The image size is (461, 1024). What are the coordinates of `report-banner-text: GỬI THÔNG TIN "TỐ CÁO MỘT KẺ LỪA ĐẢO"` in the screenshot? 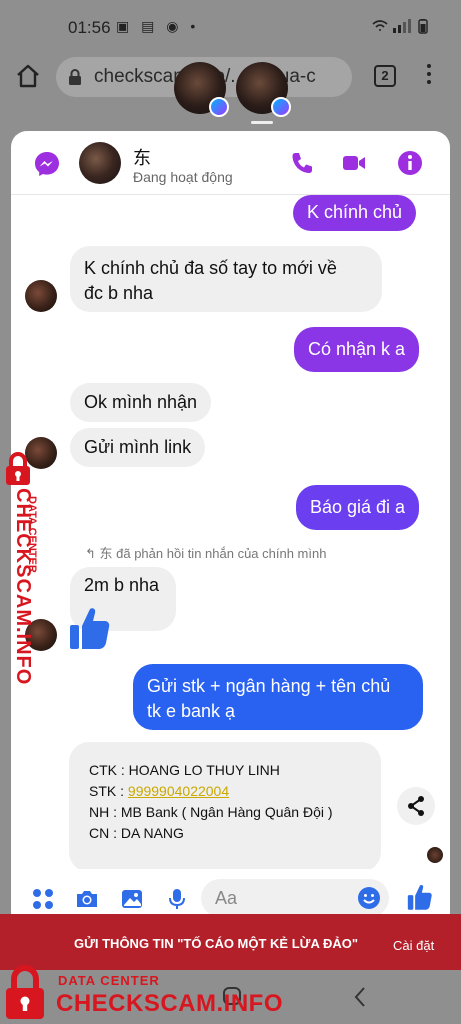 It's located at (216, 943).